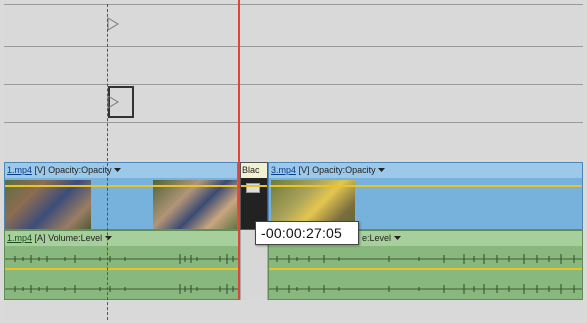 The width and height of the screenshot is (587, 323). What do you see at coordinates (376, 238) in the screenshot?
I see `clip-prop-value: e:Level` at bounding box center [376, 238].